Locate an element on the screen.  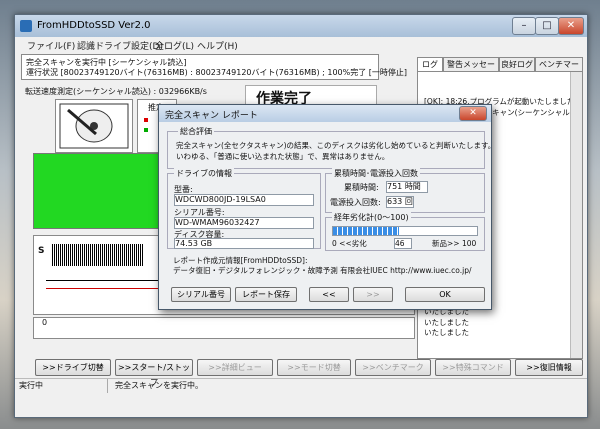
drive-switch-button: >>ドライブ切替 is located at coordinates (73, 367).